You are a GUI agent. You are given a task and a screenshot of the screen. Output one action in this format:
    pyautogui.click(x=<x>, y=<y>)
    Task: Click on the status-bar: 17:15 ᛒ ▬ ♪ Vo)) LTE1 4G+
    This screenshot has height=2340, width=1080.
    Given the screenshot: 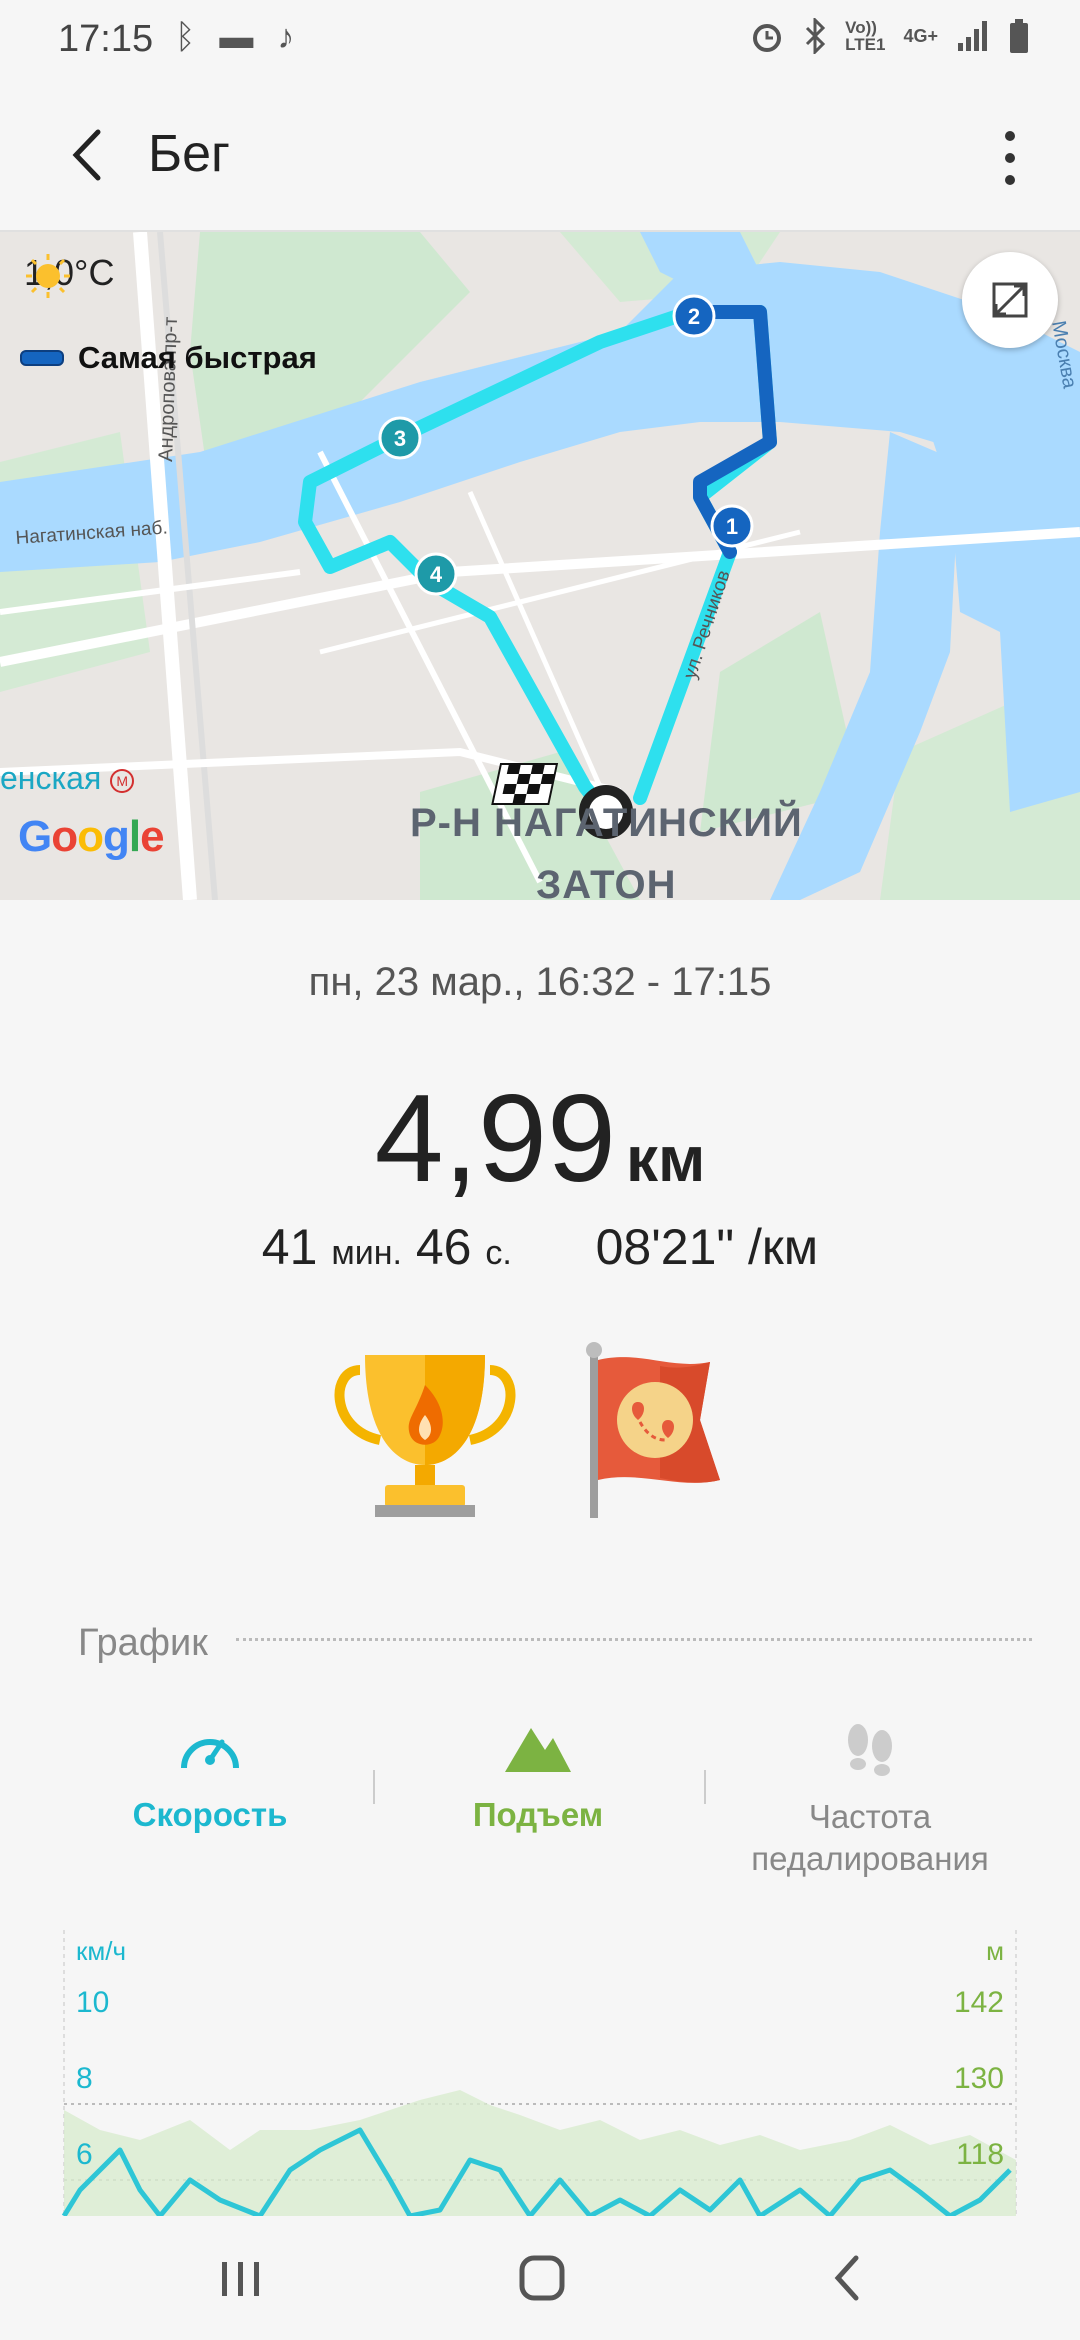 What is the action you would take?
    pyautogui.click(x=540, y=40)
    